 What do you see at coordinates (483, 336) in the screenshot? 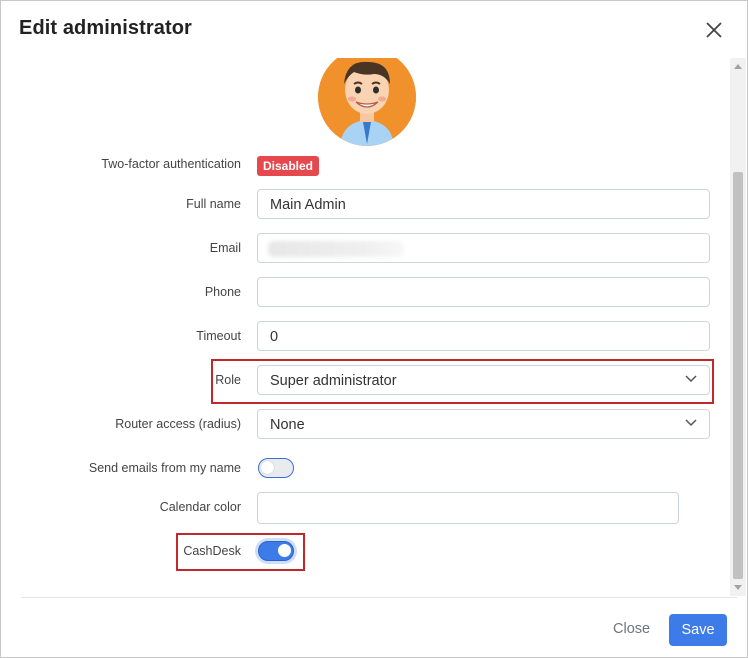
I see `timeout-field: 0` at bounding box center [483, 336].